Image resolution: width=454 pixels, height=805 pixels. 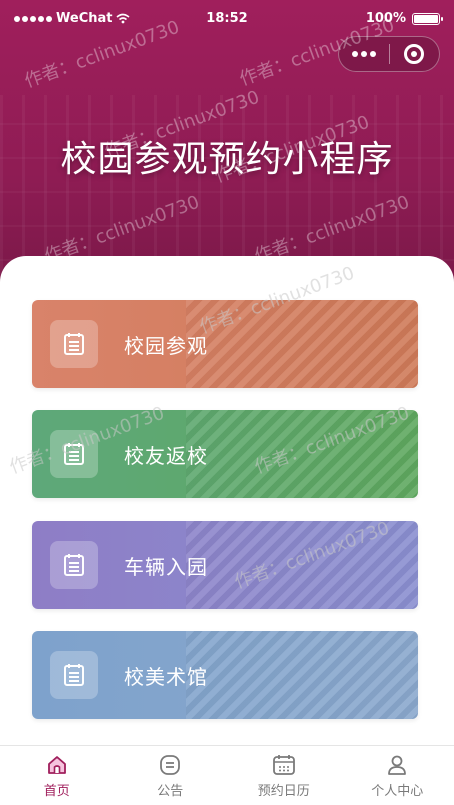 I want to click on tab-label: 公告, so click(x=170, y=791).